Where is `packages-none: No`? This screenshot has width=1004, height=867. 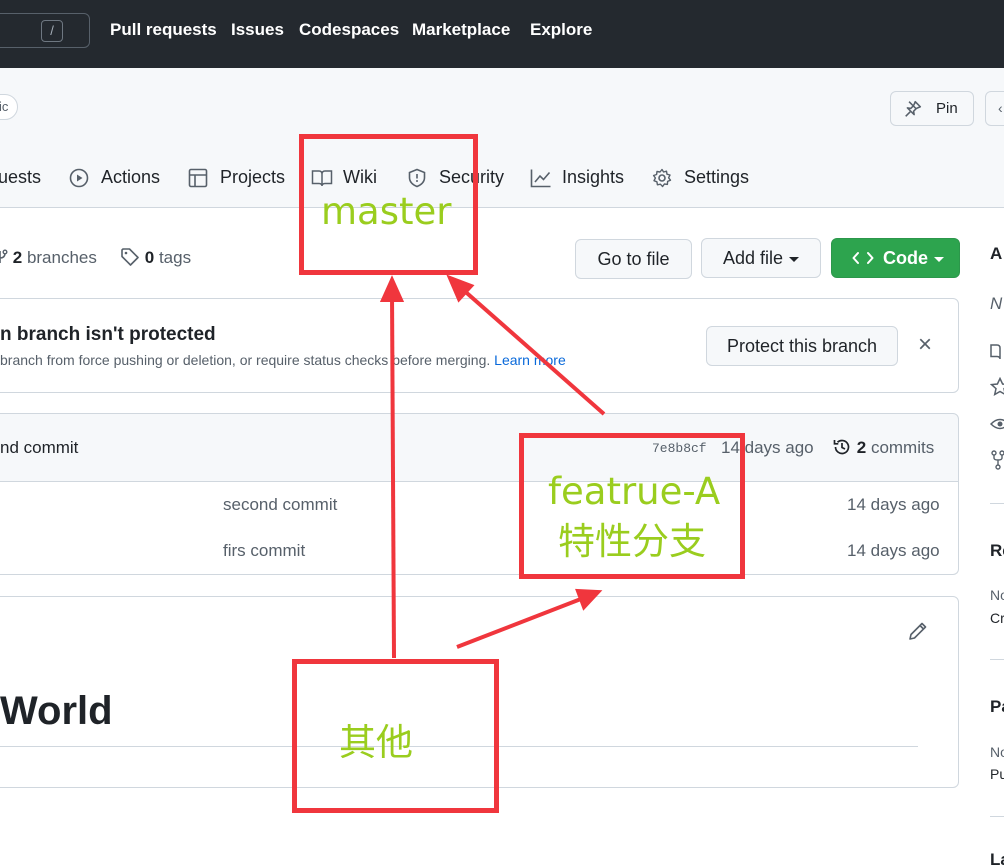
packages-none: No is located at coordinates (997, 752).